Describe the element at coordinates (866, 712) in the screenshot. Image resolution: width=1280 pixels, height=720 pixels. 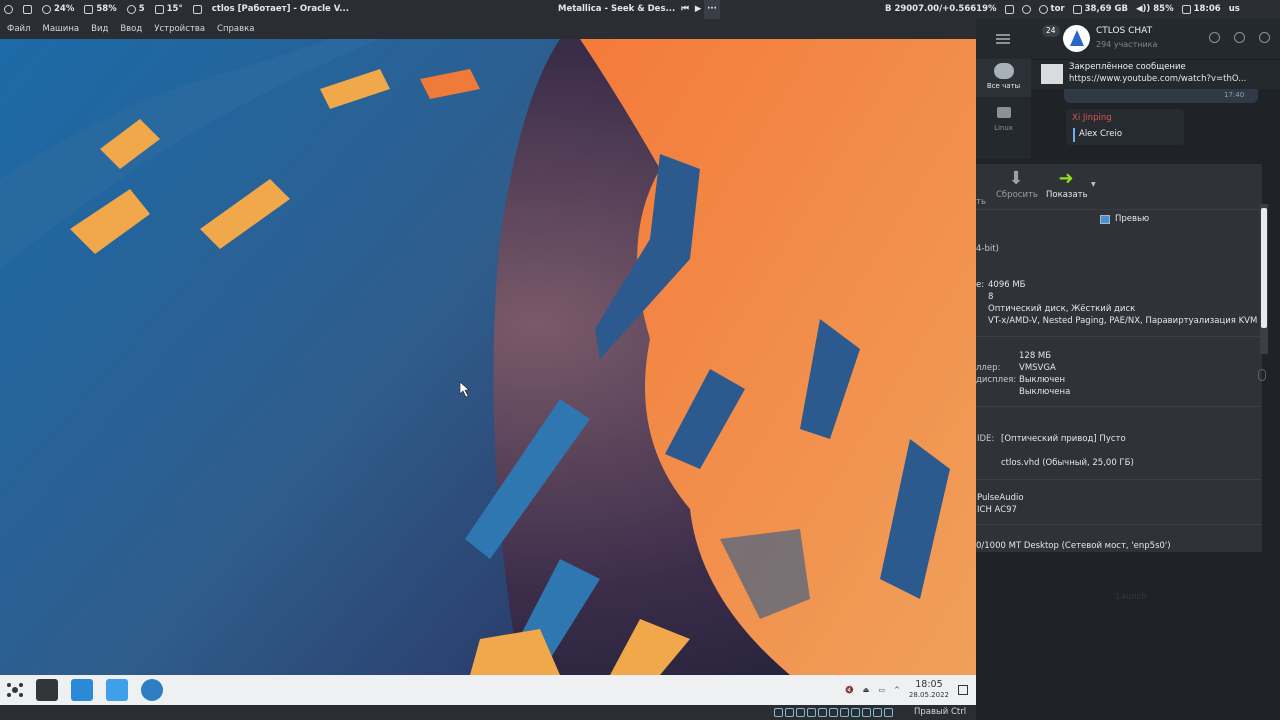
I see `cpu-indicator-icon` at that location.